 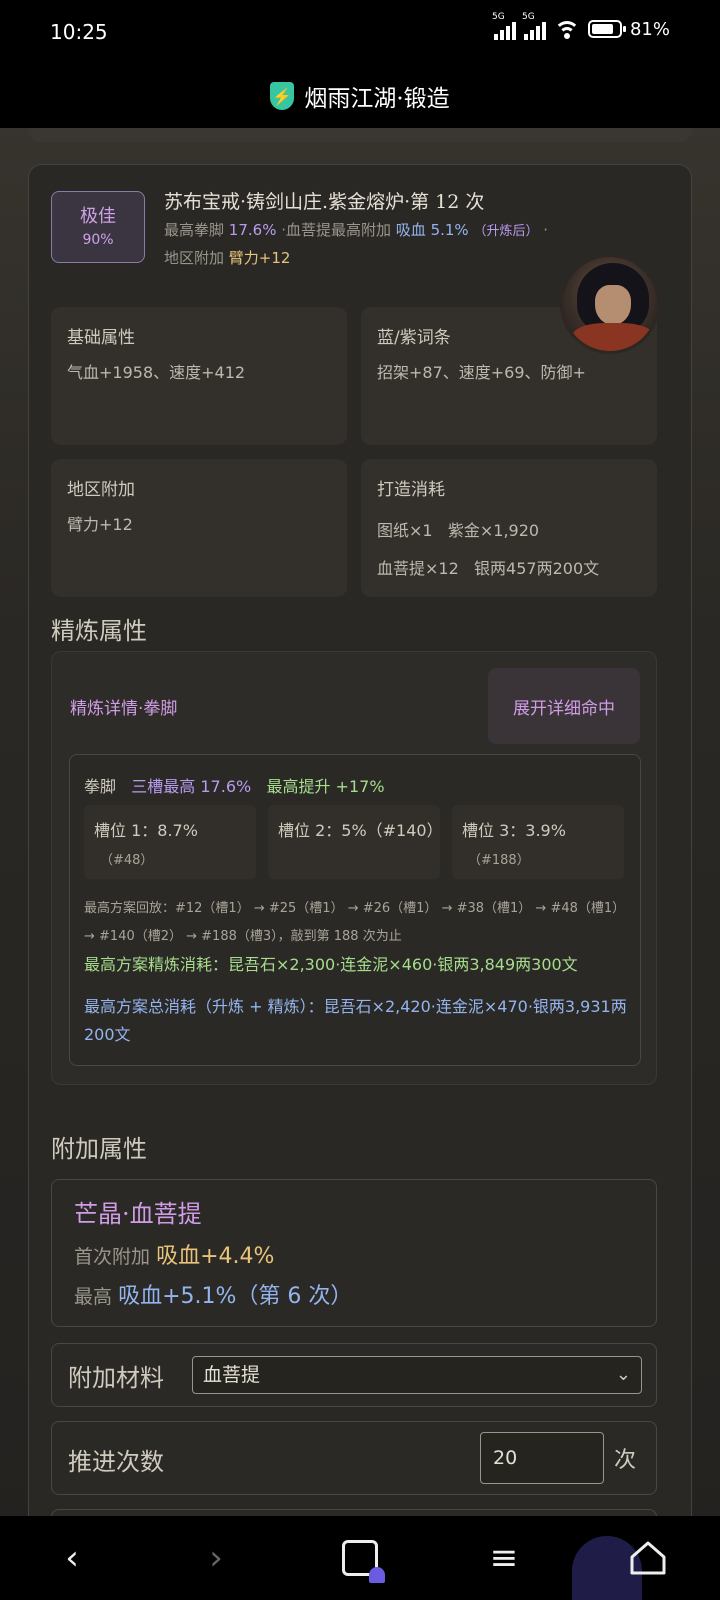 I want to click on expand-details-button: 展开详细命中, so click(x=564, y=706).